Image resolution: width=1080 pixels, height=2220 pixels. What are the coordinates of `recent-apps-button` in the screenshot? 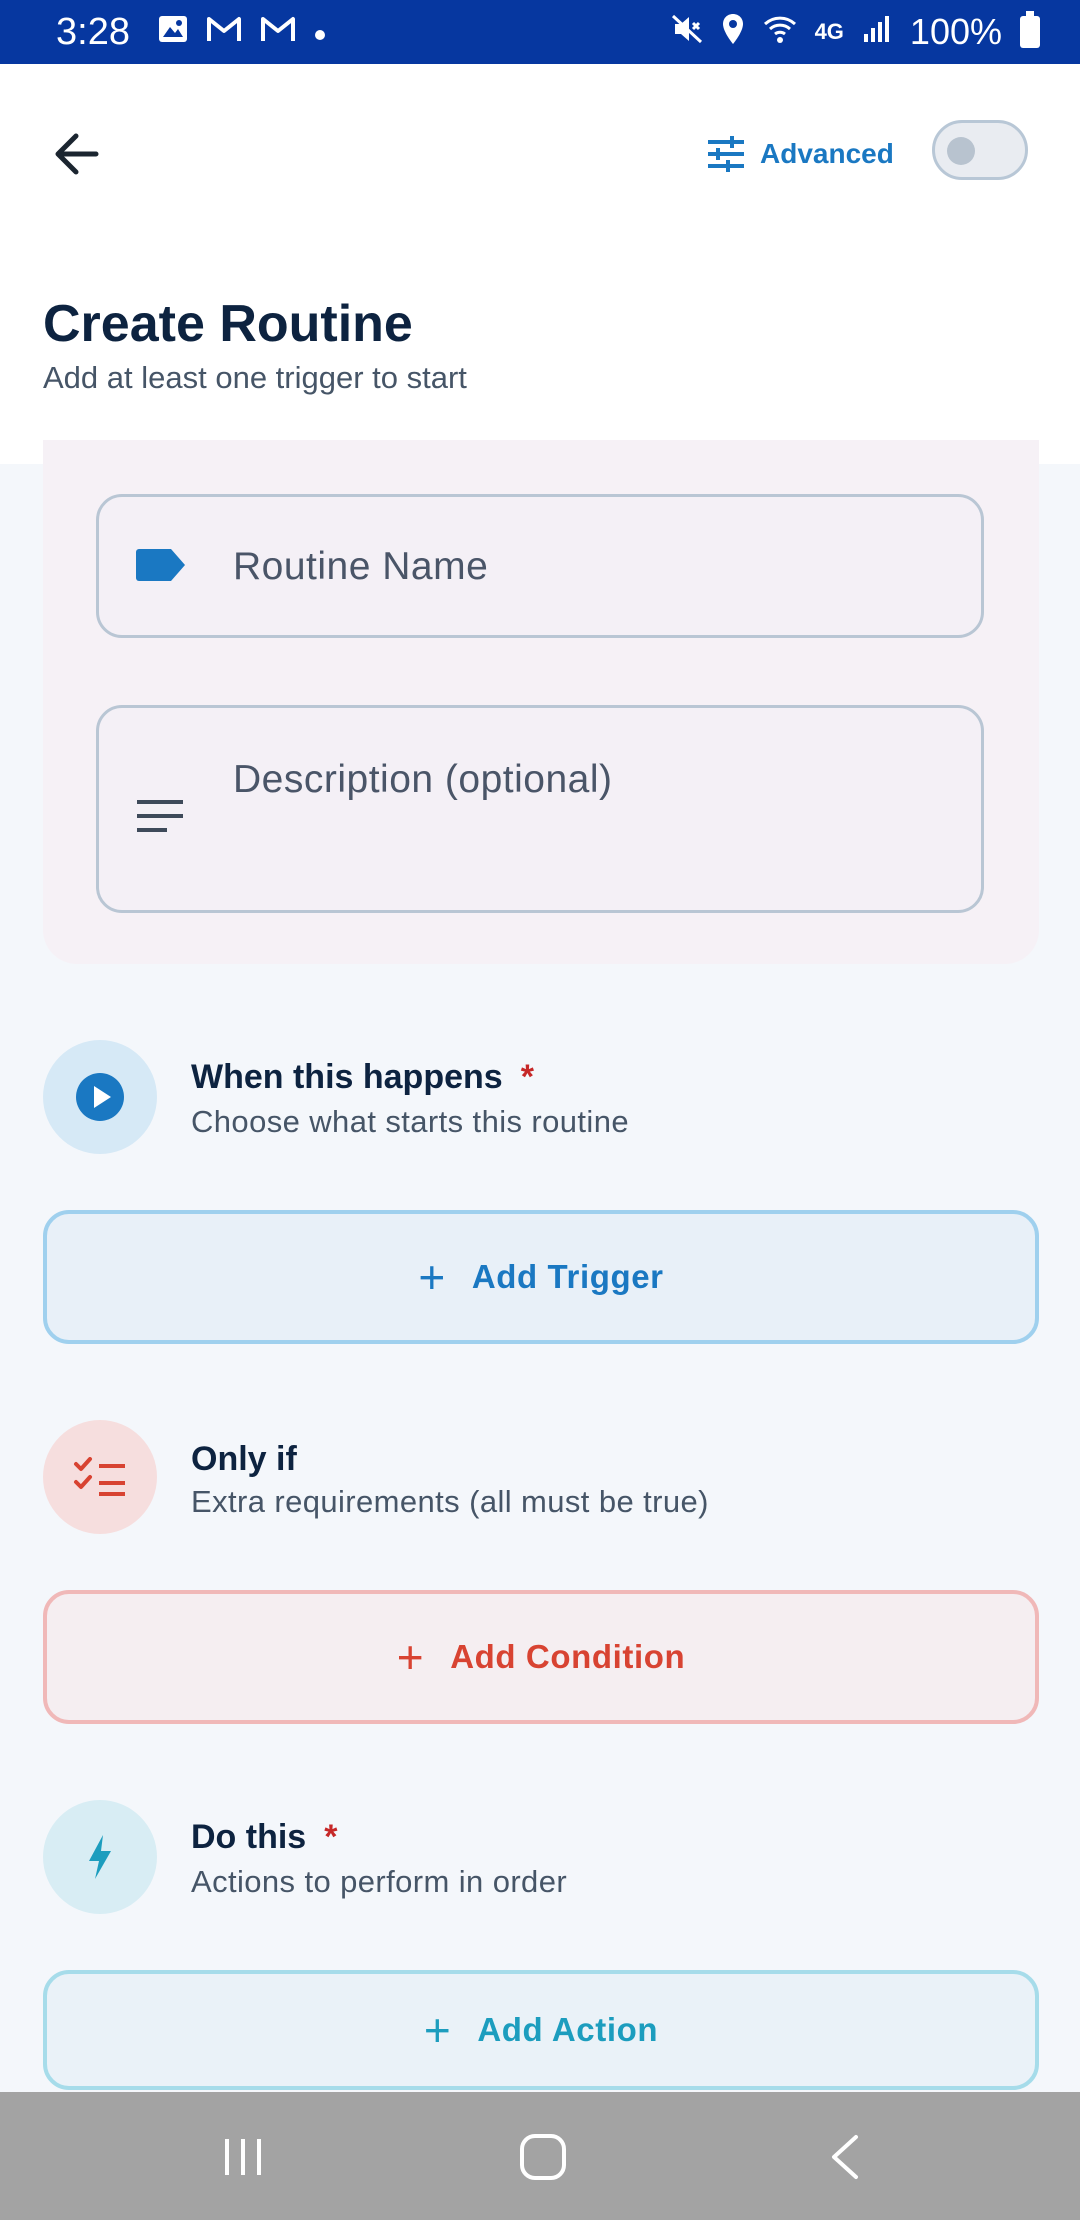 It's located at (243, 2157).